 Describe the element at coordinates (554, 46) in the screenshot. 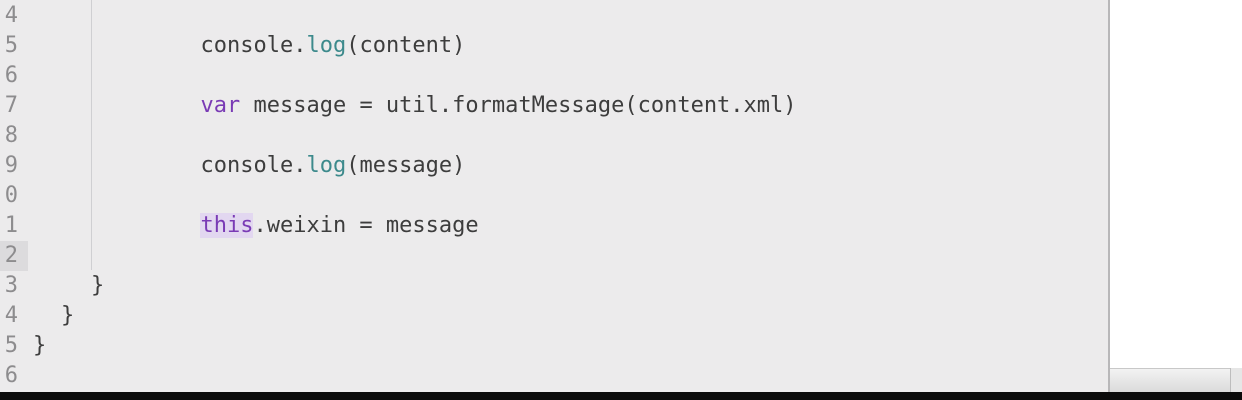

I see `code-line: 5` at that location.